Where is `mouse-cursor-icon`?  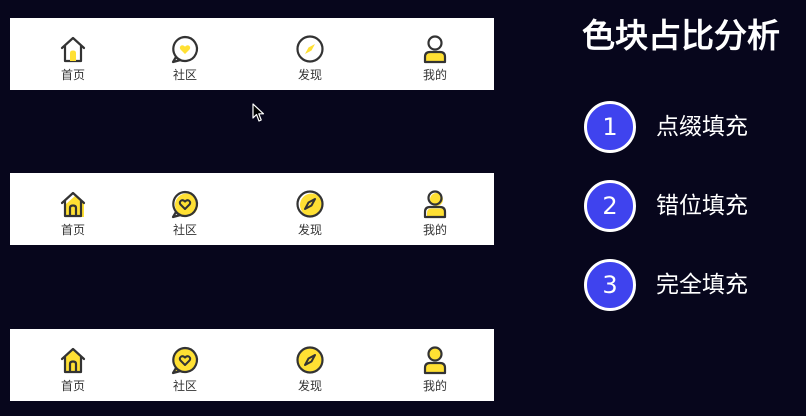 mouse-cursor-icon is located at coordinates (258, 112).